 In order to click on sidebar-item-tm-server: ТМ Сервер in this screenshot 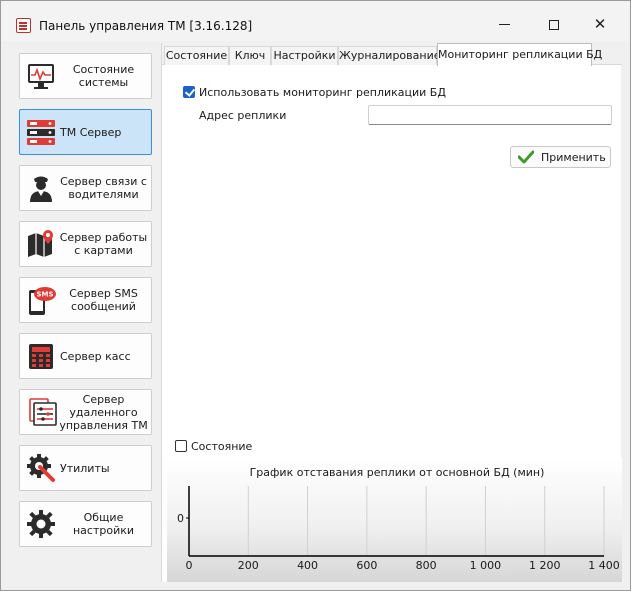, I will do `click(85, 132)`.